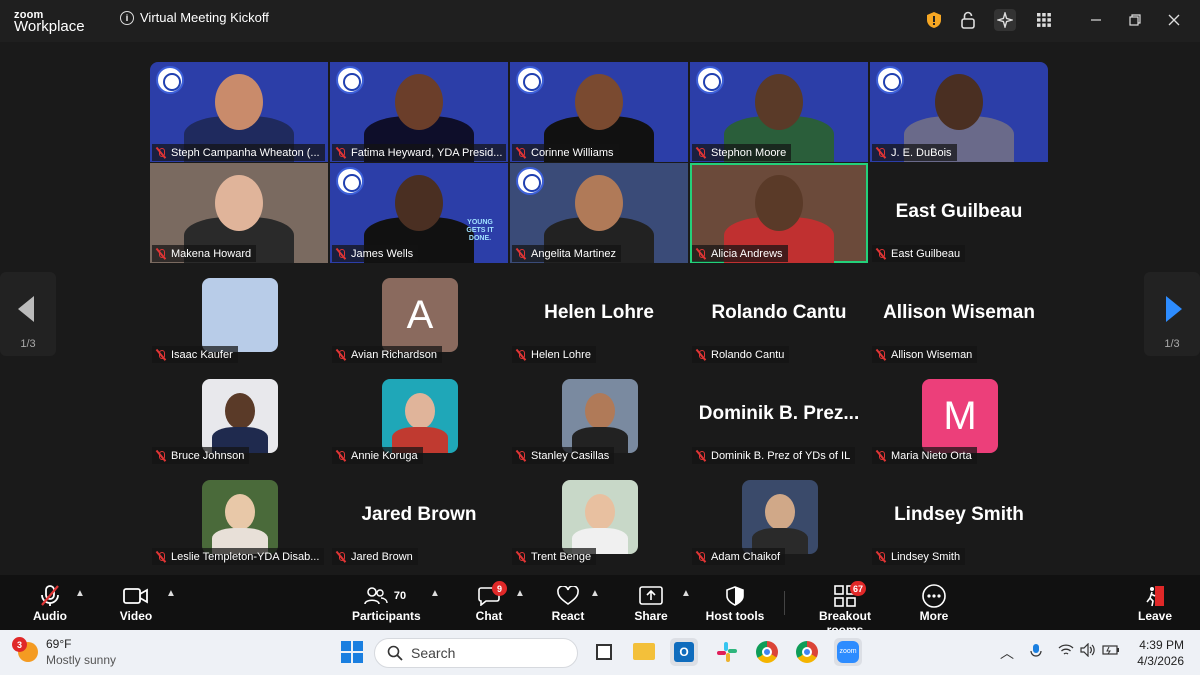  What do you see at coordinates (80, 593) in the screenshot?
I see `audio-options-caret: ▲` at bounding box center [80, 593].